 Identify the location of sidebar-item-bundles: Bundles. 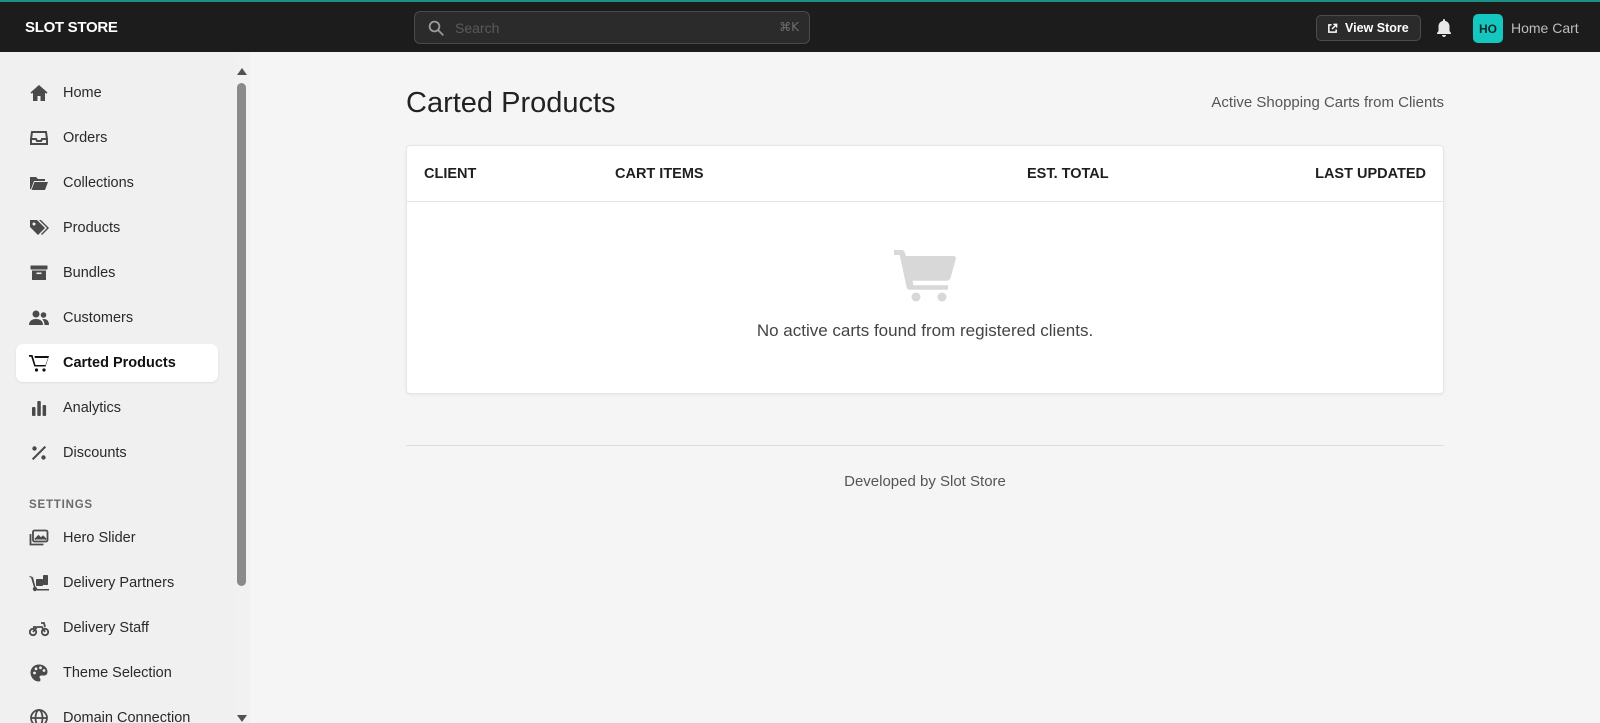
(117, 273).